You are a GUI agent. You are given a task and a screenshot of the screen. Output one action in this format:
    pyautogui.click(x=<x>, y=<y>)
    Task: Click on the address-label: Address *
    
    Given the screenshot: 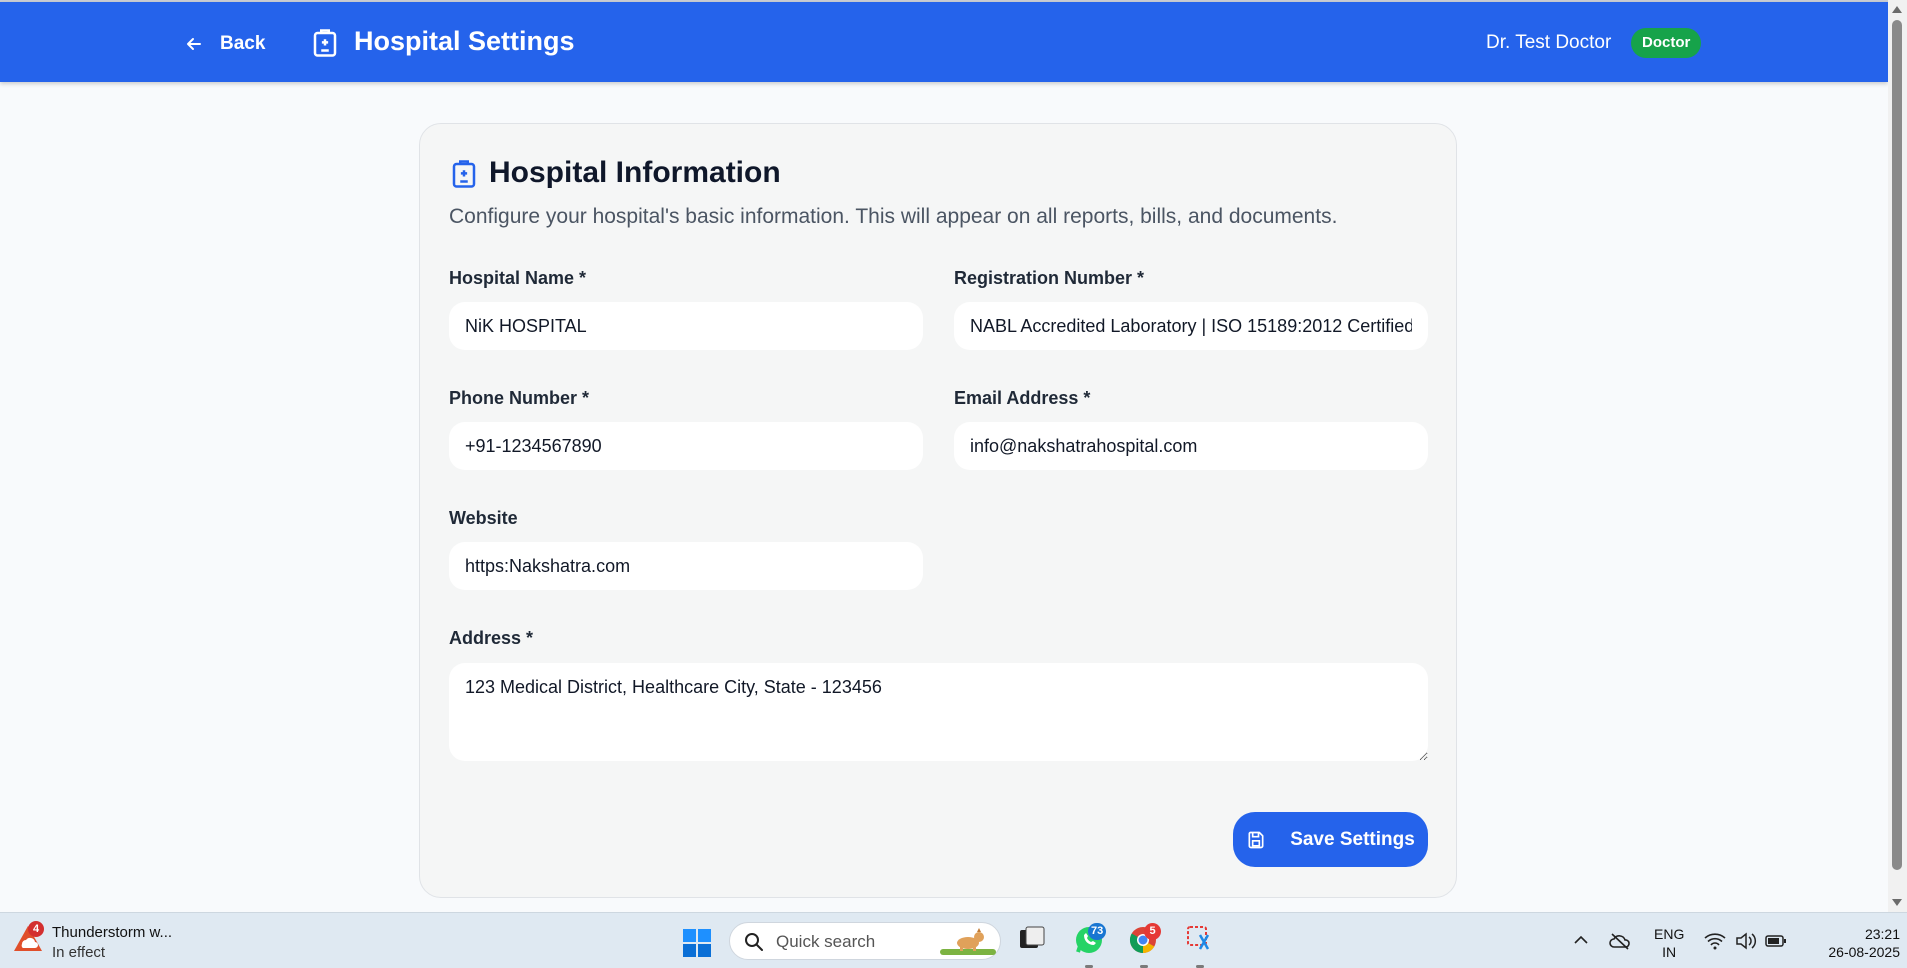 What is the action you would take?
    pyautogui.click(x=491, y=638)
    